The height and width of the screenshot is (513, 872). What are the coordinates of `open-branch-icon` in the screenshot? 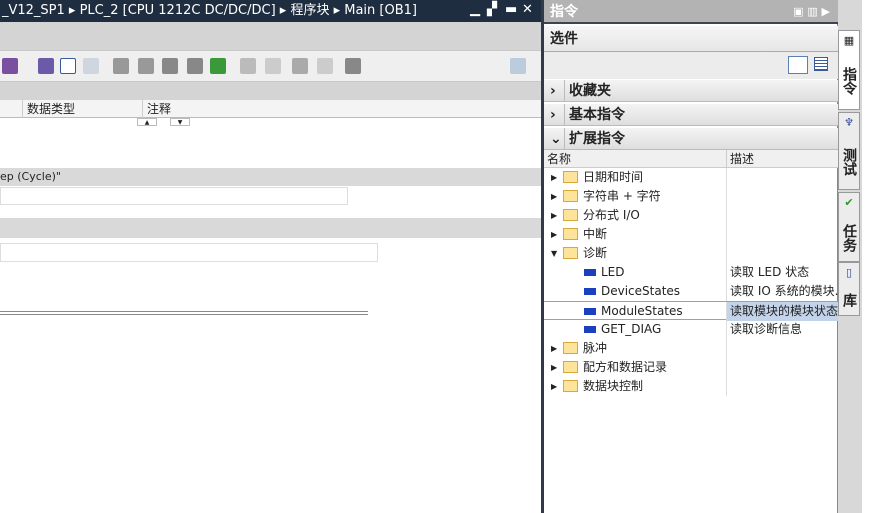 It's located at (121, 66).